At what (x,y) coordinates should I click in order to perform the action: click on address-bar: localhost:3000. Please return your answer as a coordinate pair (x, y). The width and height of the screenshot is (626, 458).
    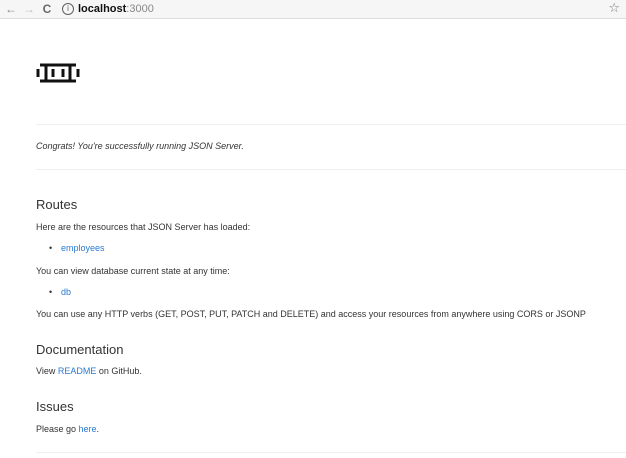
    Looking at the image, I should click on (116, 9).